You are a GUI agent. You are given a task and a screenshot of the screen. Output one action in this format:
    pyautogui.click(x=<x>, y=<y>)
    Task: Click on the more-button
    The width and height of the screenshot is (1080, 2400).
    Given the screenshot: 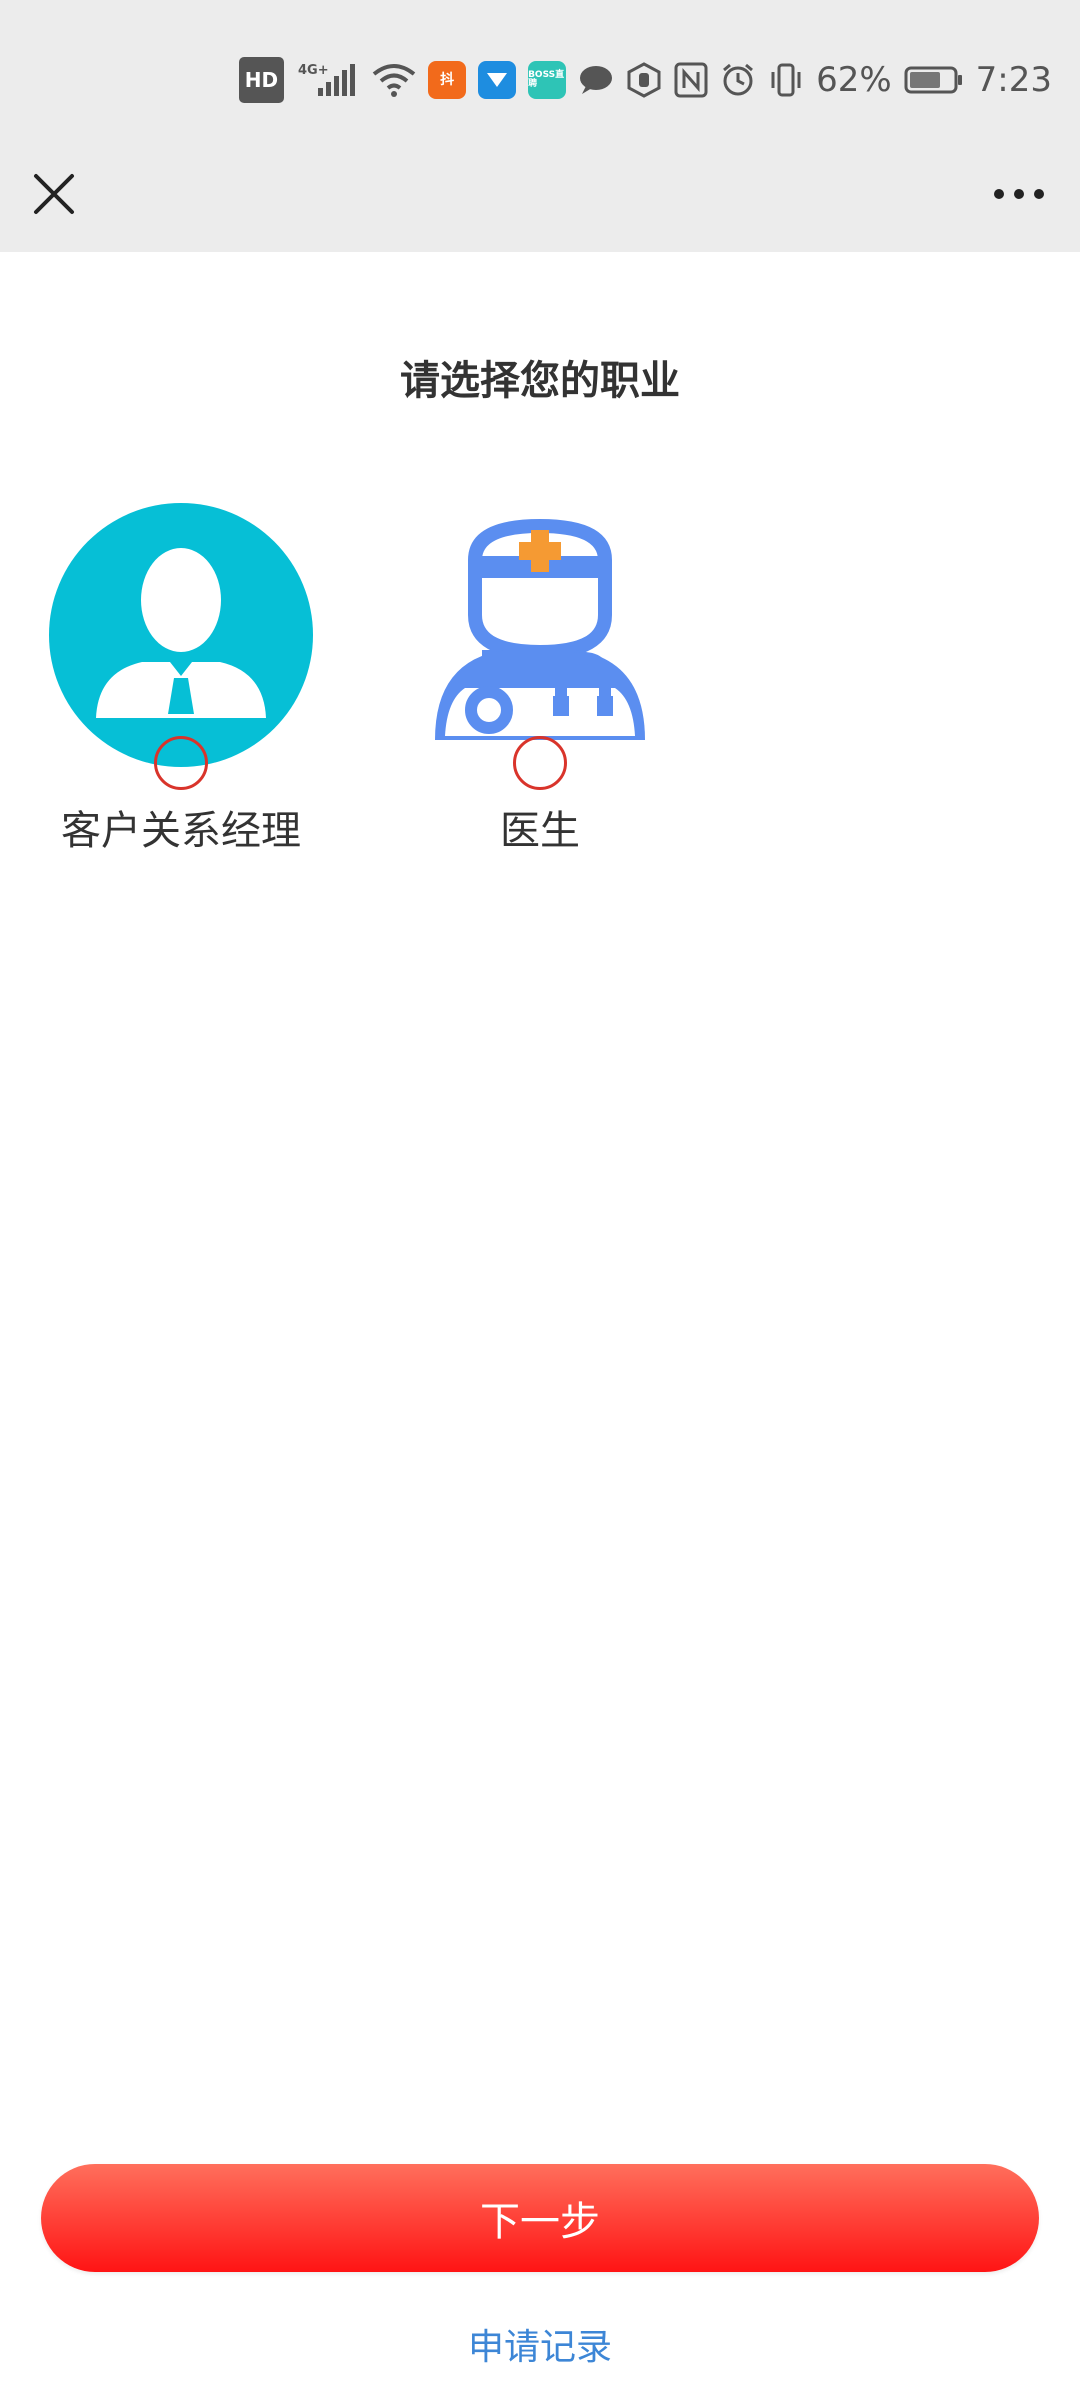 What is the action you would take?
    pyautogui.click(x=1019, y=194)
    